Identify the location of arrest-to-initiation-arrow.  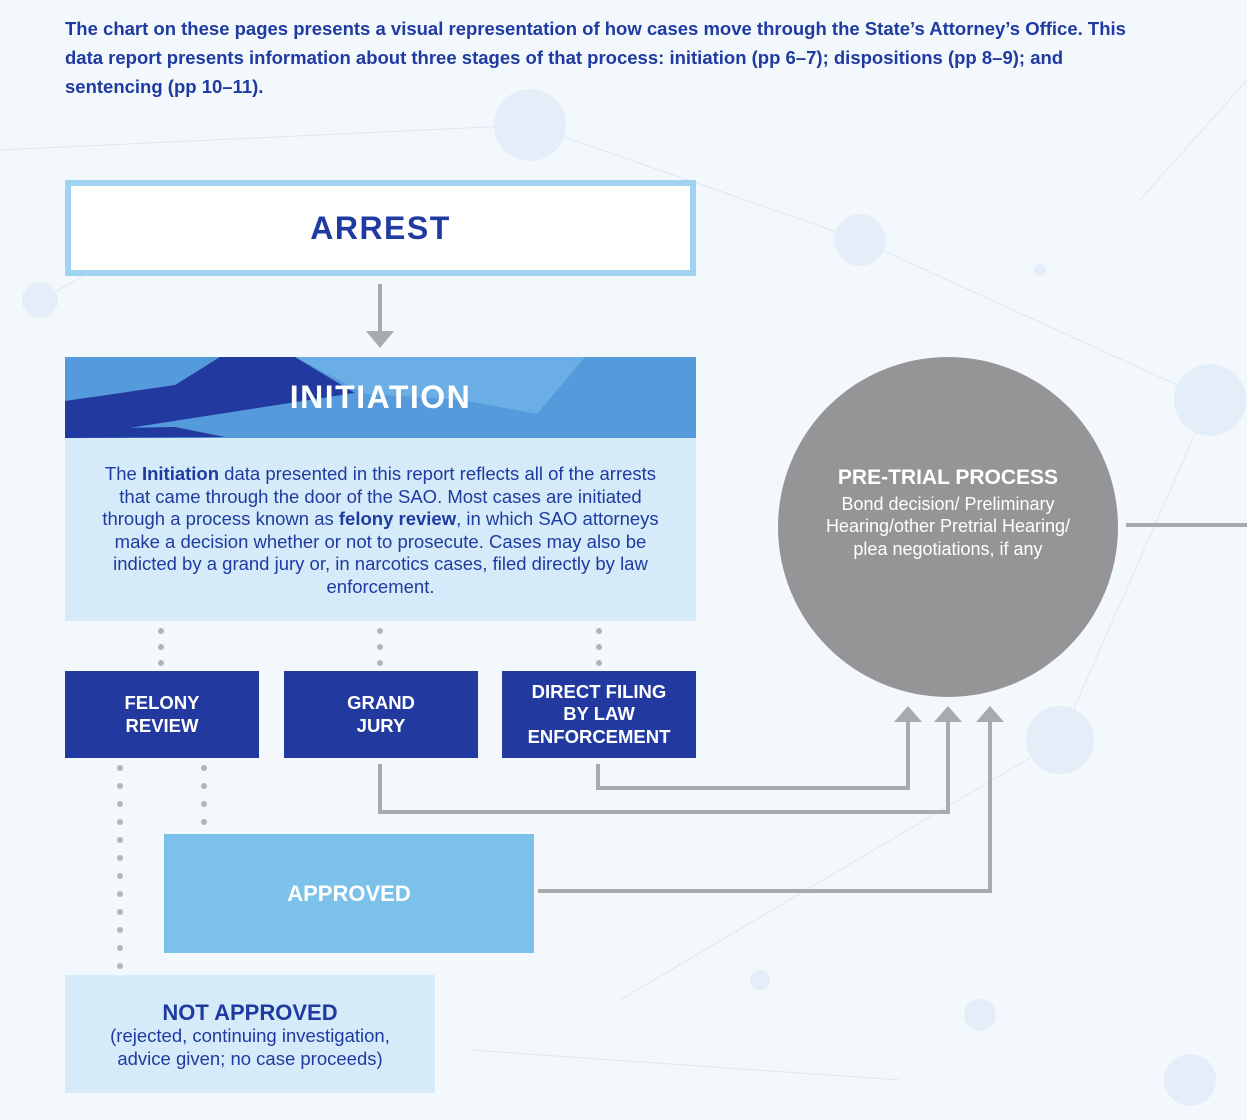
(380, 316).